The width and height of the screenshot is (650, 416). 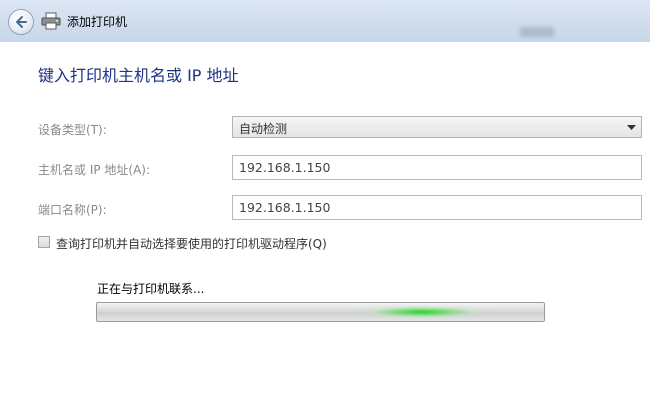 I want to click on chevron-down-icon, so click(x=631, y=127).